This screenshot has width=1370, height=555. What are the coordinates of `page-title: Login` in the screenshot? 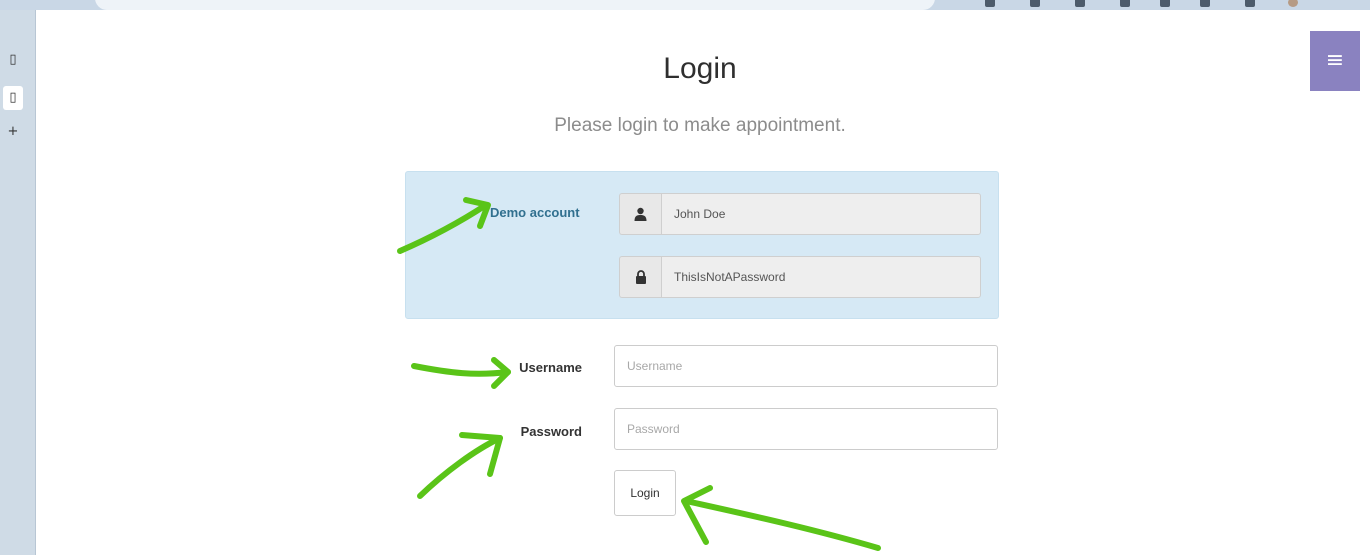 It's located at (700, 68).